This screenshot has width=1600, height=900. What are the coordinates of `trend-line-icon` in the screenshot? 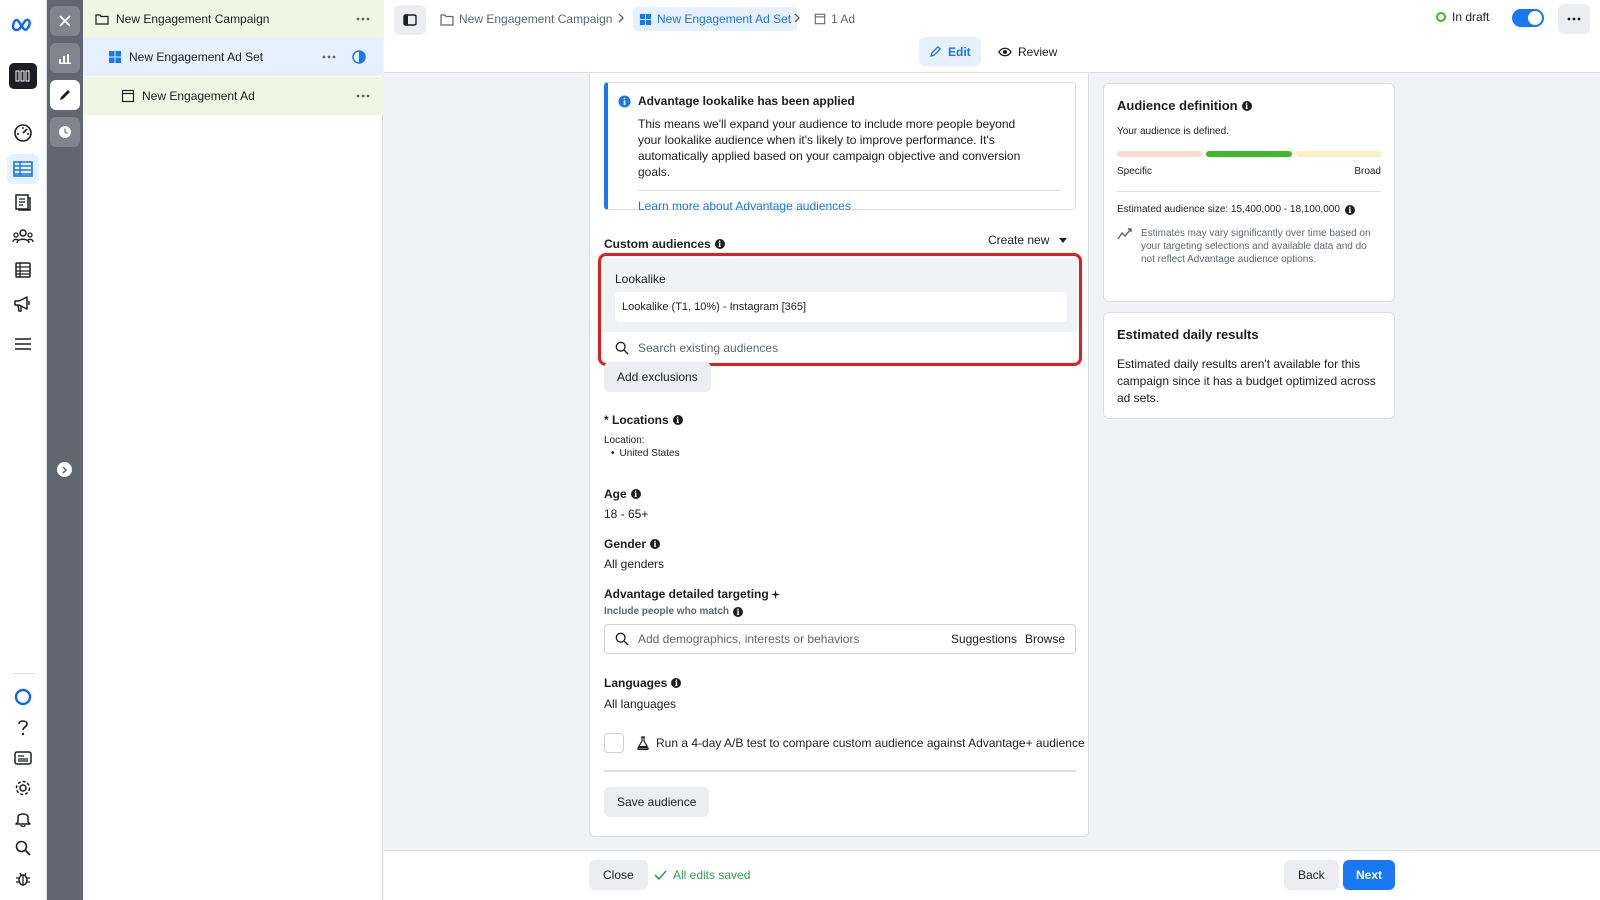 It's located at (1124, 234).